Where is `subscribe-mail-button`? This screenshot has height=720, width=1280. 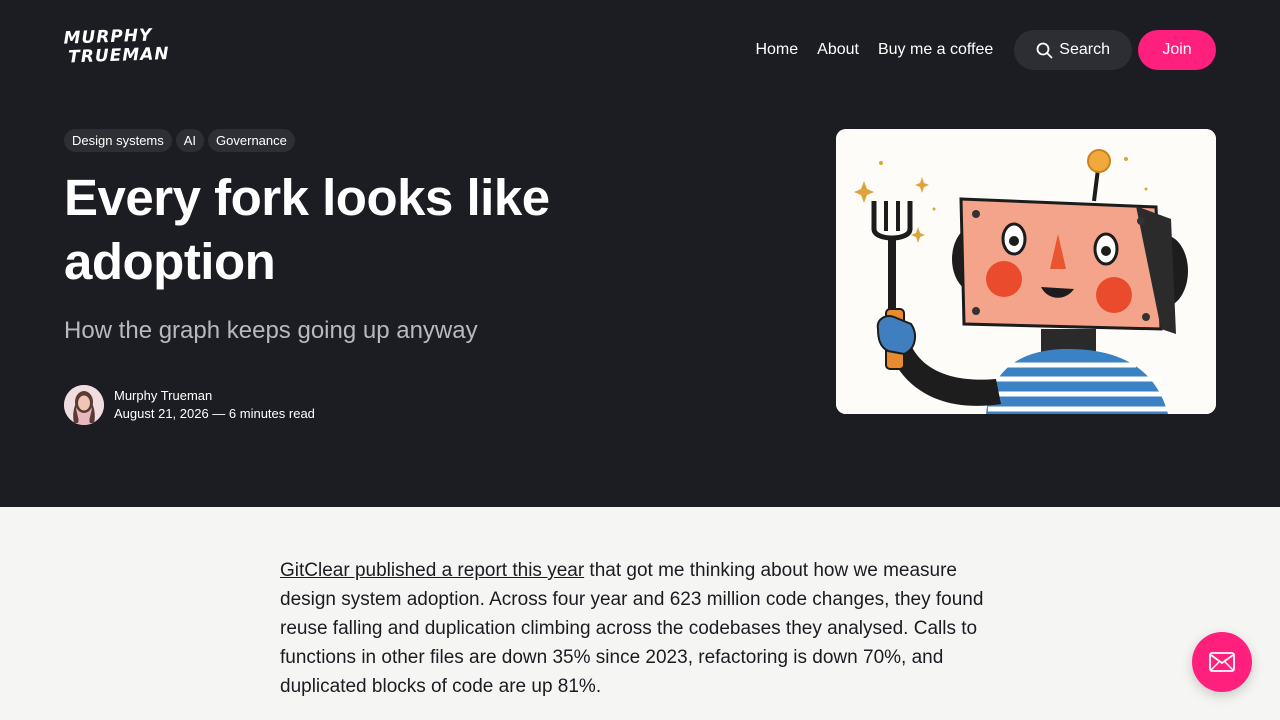 subscribe-mail-button is located at coordinates (1222, 662).